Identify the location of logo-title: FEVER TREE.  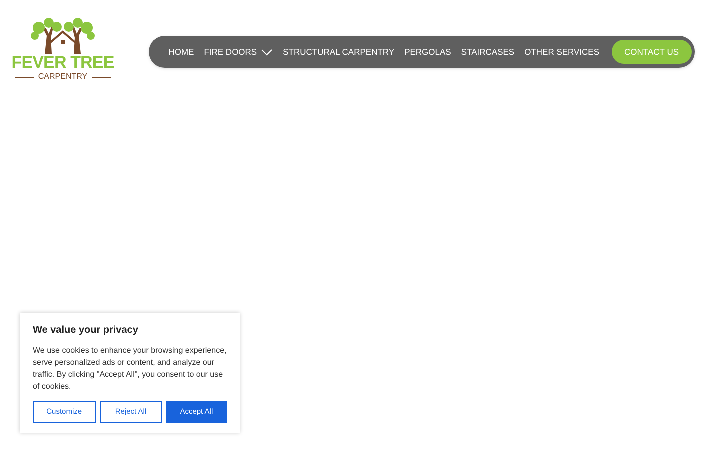
(63, 63).